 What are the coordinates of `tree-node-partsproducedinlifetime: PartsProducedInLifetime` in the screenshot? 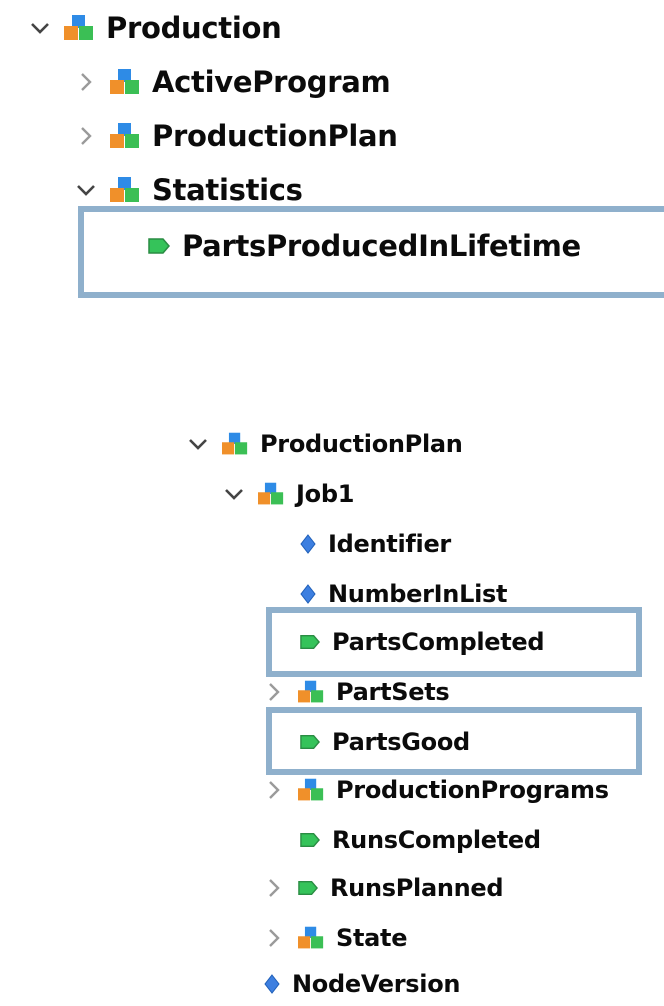 It's located at (363, 246).